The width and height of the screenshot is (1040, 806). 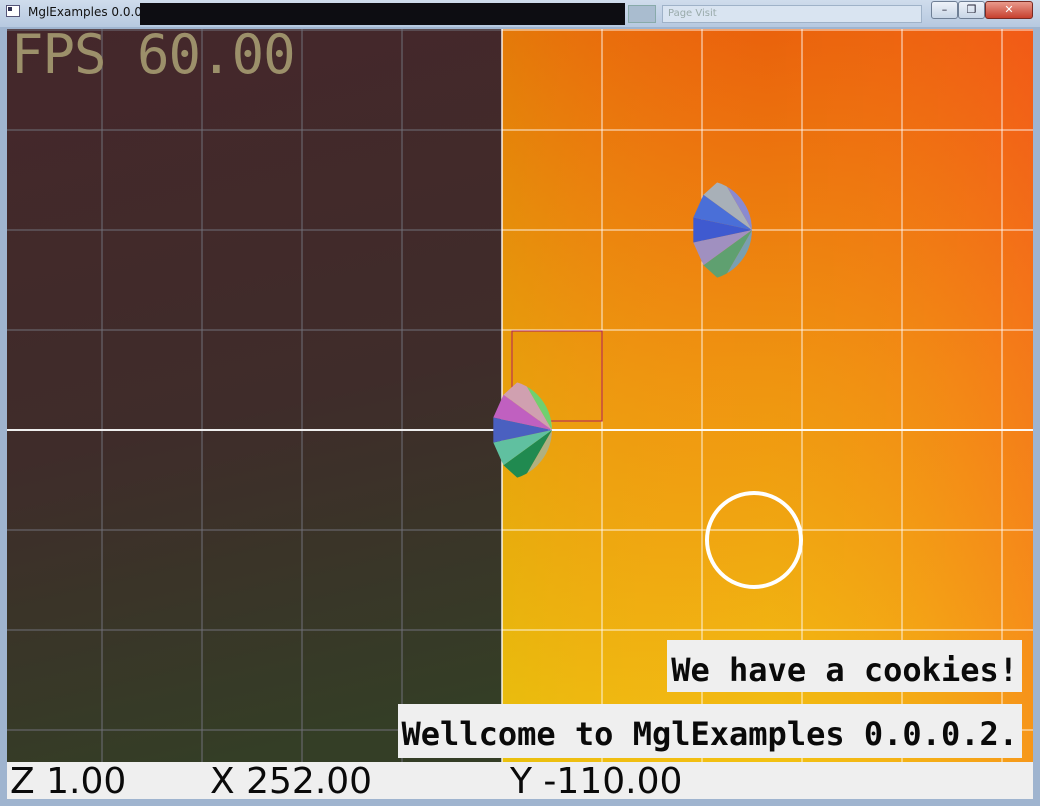 I want to click on cookies-message: We have a cookies!, so click(x=844, y=666).